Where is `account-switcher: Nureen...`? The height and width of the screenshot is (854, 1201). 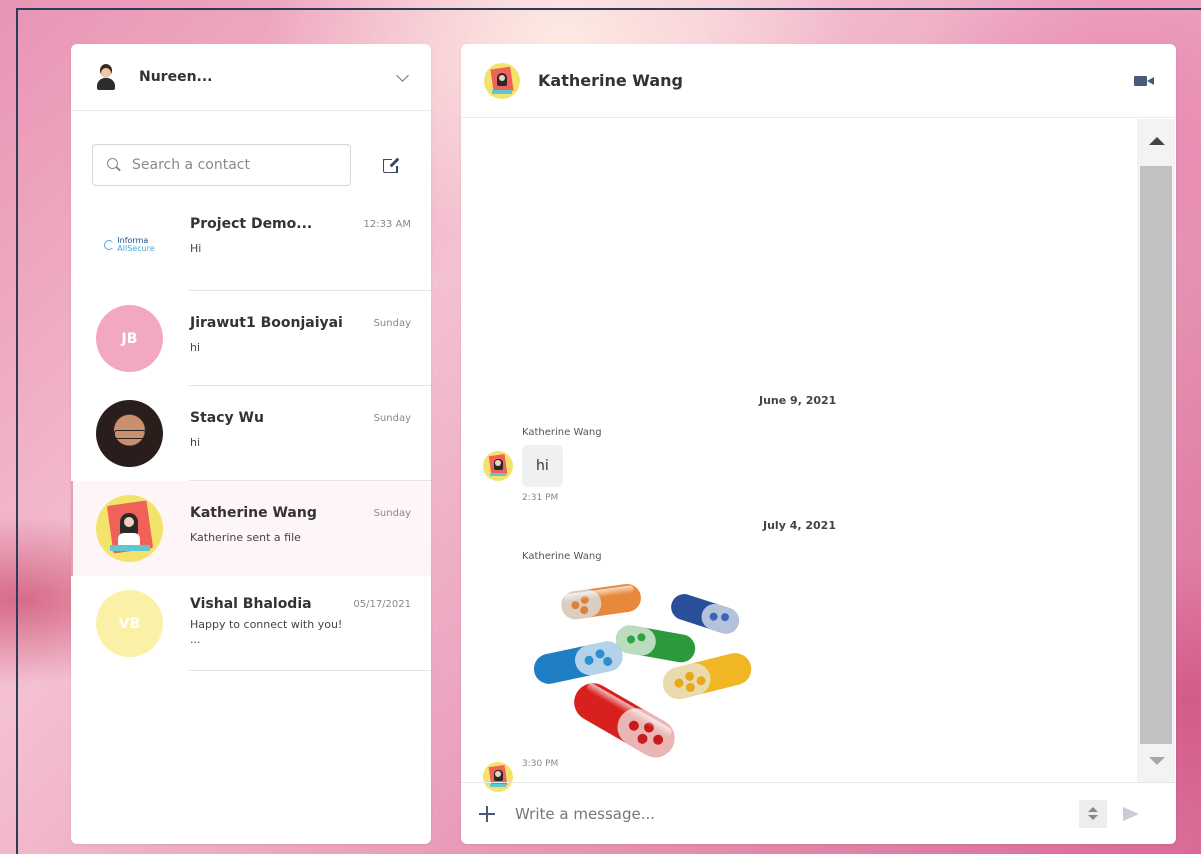
account-switcher: Nureen... is located at coordinates (251, 77).